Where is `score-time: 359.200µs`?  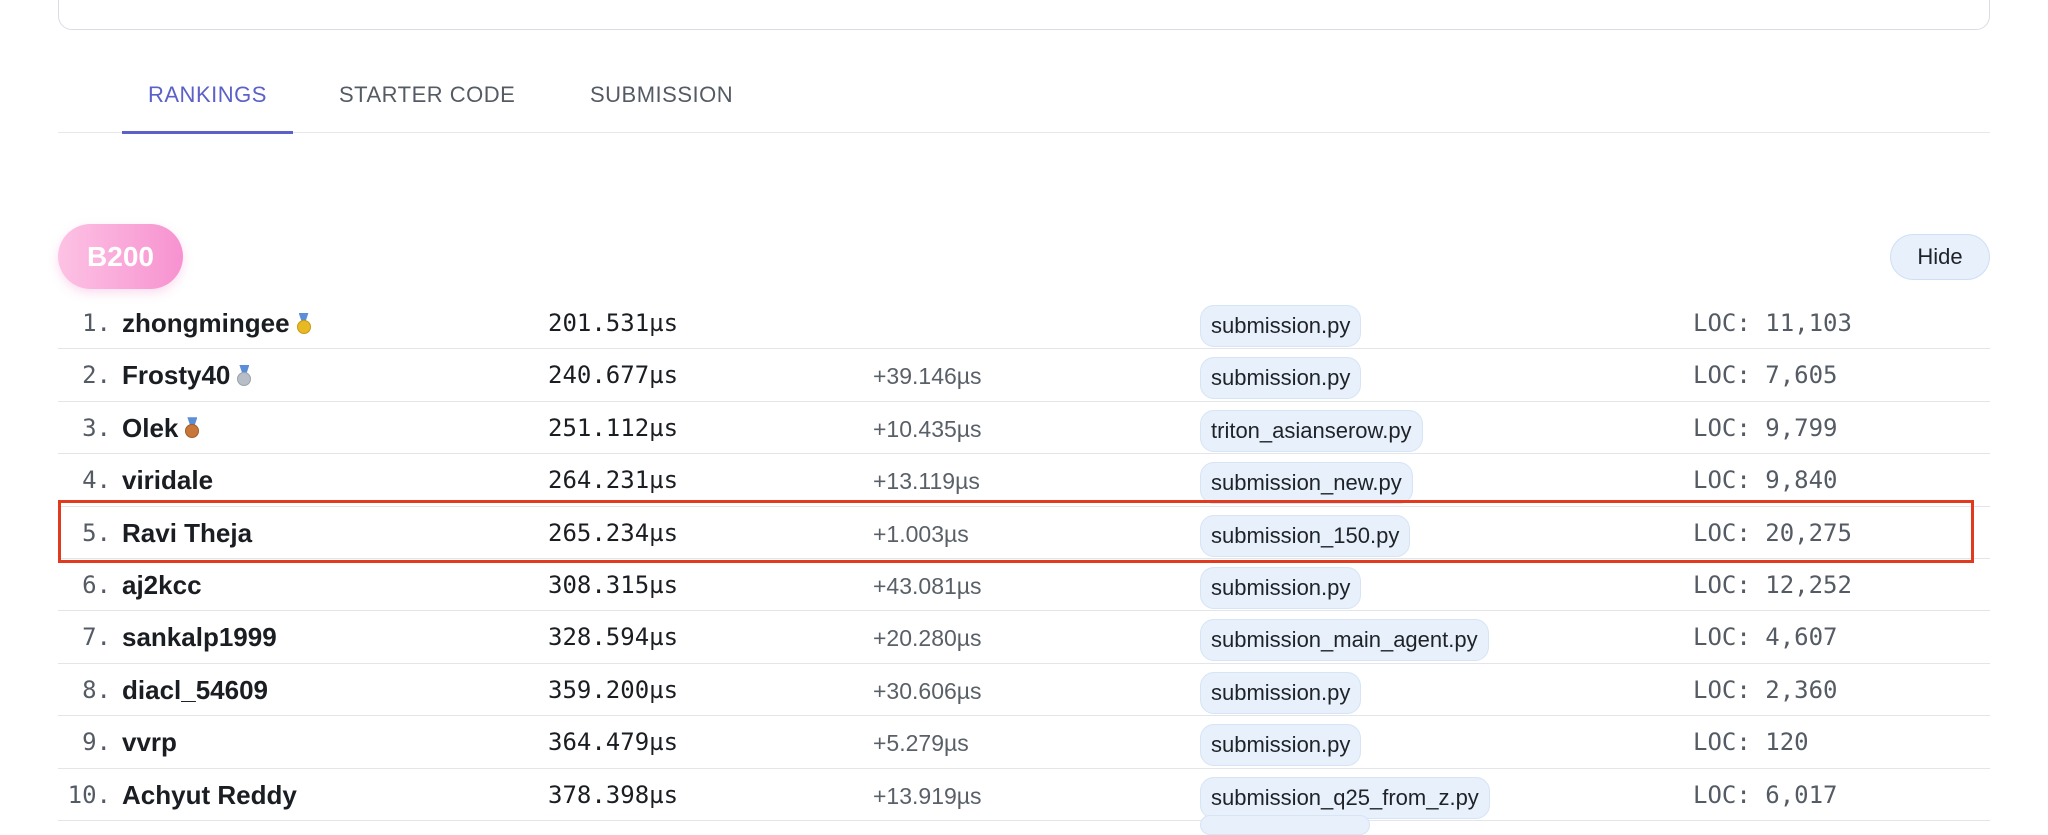 score-time: 359.200µs is located at coordinates (613, 689).